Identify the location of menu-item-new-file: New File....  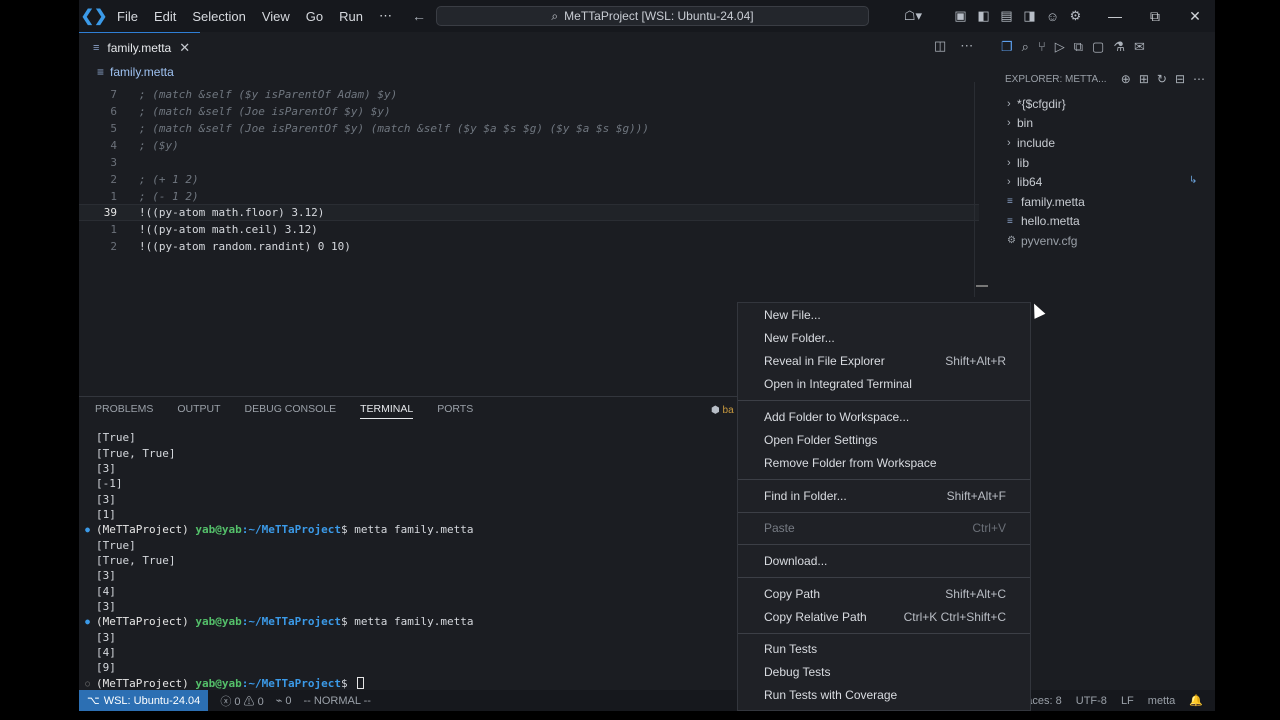
(885, 315).